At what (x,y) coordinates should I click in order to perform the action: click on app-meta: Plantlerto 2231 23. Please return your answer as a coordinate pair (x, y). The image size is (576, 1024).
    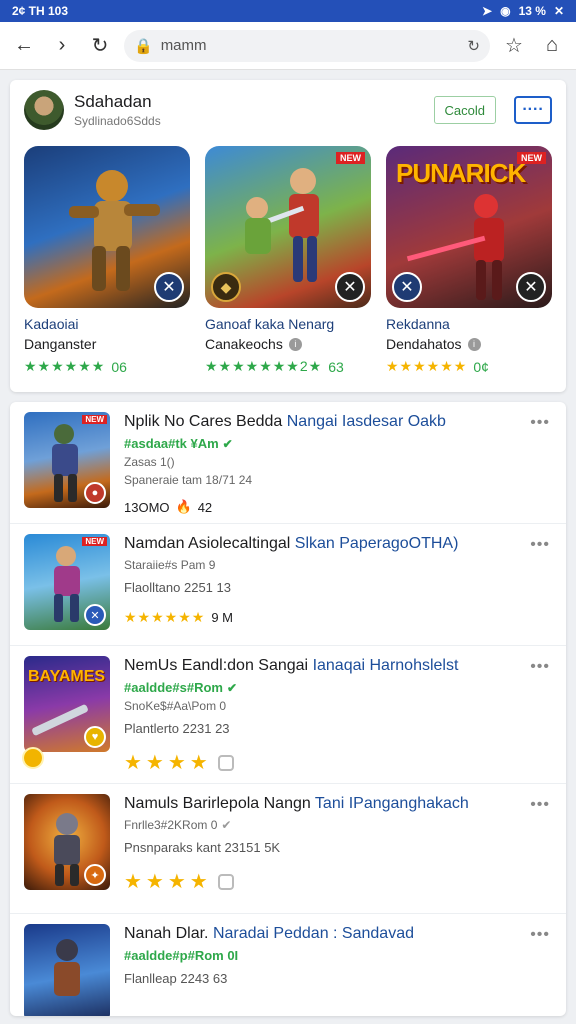
    Looking at the image, I should click on (177, 728).